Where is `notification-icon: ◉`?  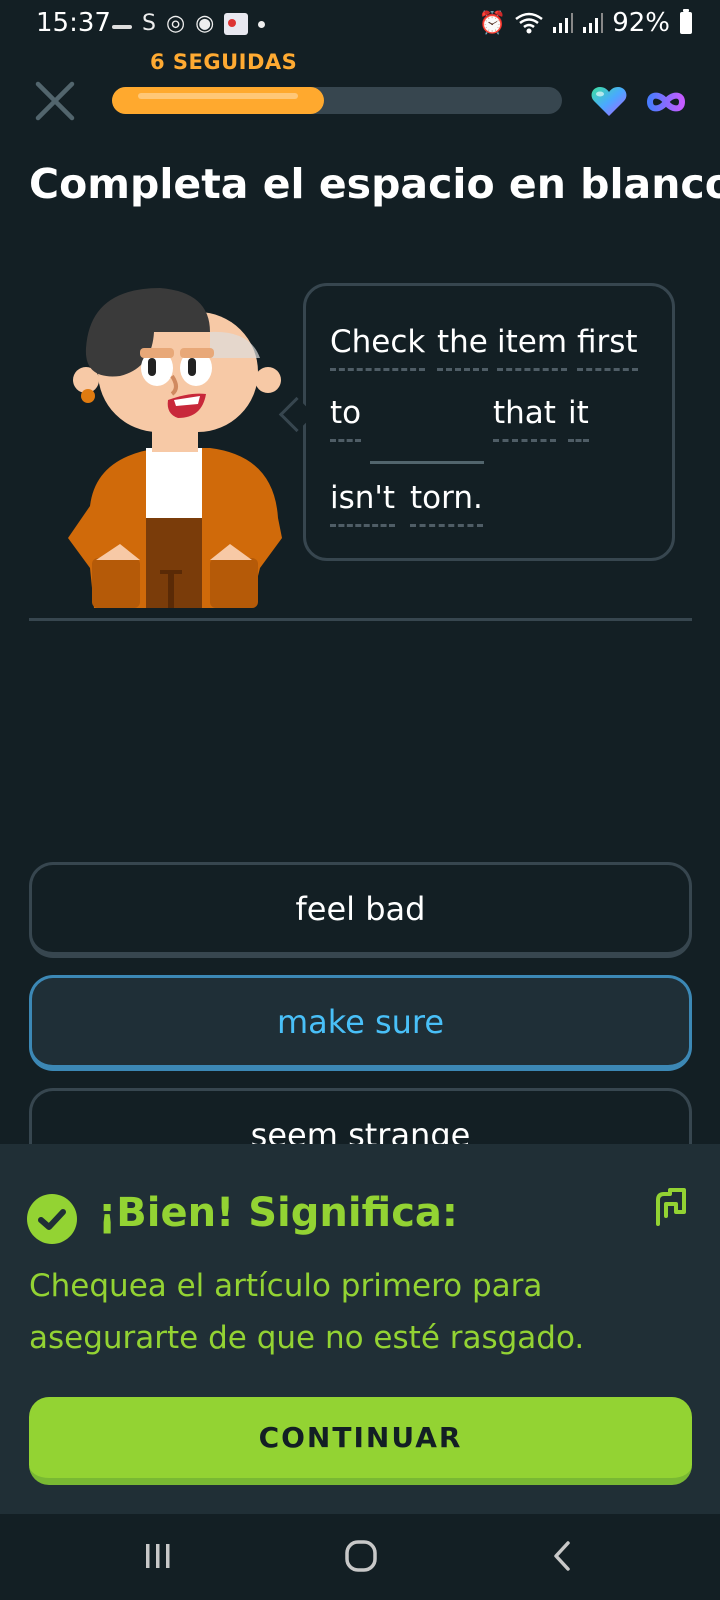 notification-icon: ◉ is located at coordinates (205, 23).